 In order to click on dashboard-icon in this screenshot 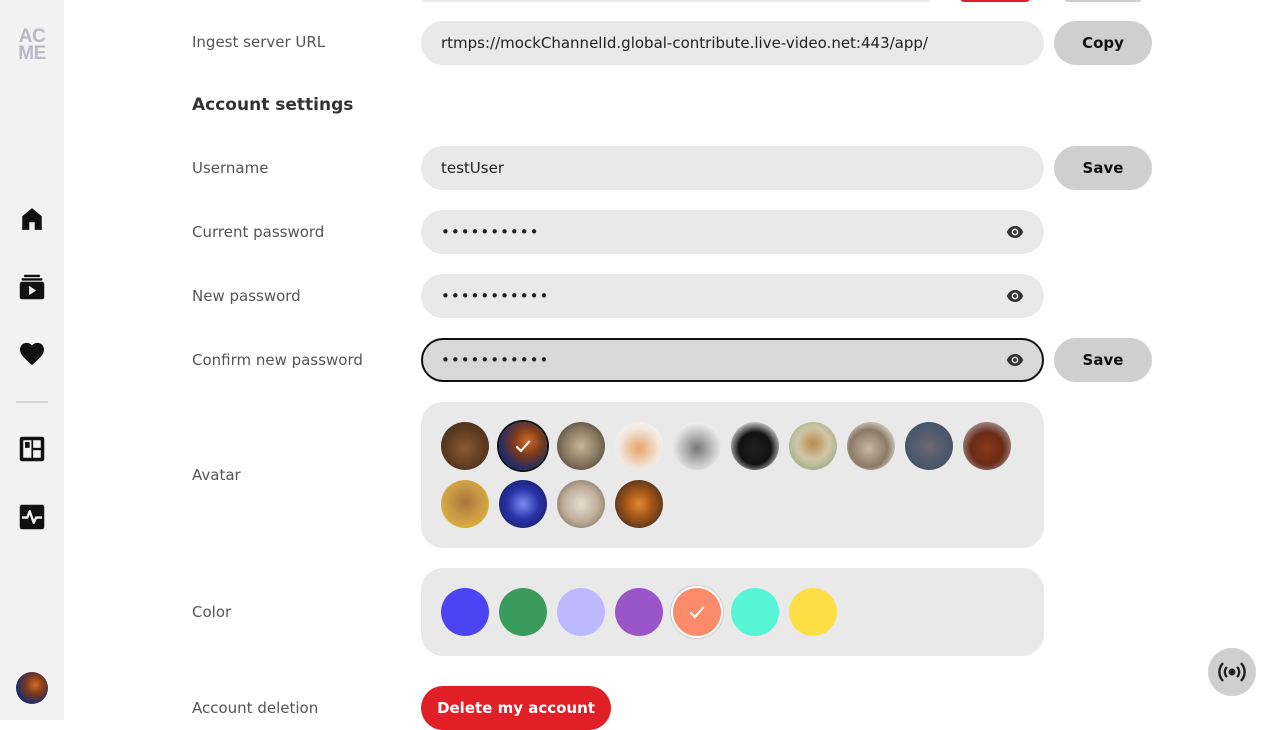, I will do `click(32, 449)`.